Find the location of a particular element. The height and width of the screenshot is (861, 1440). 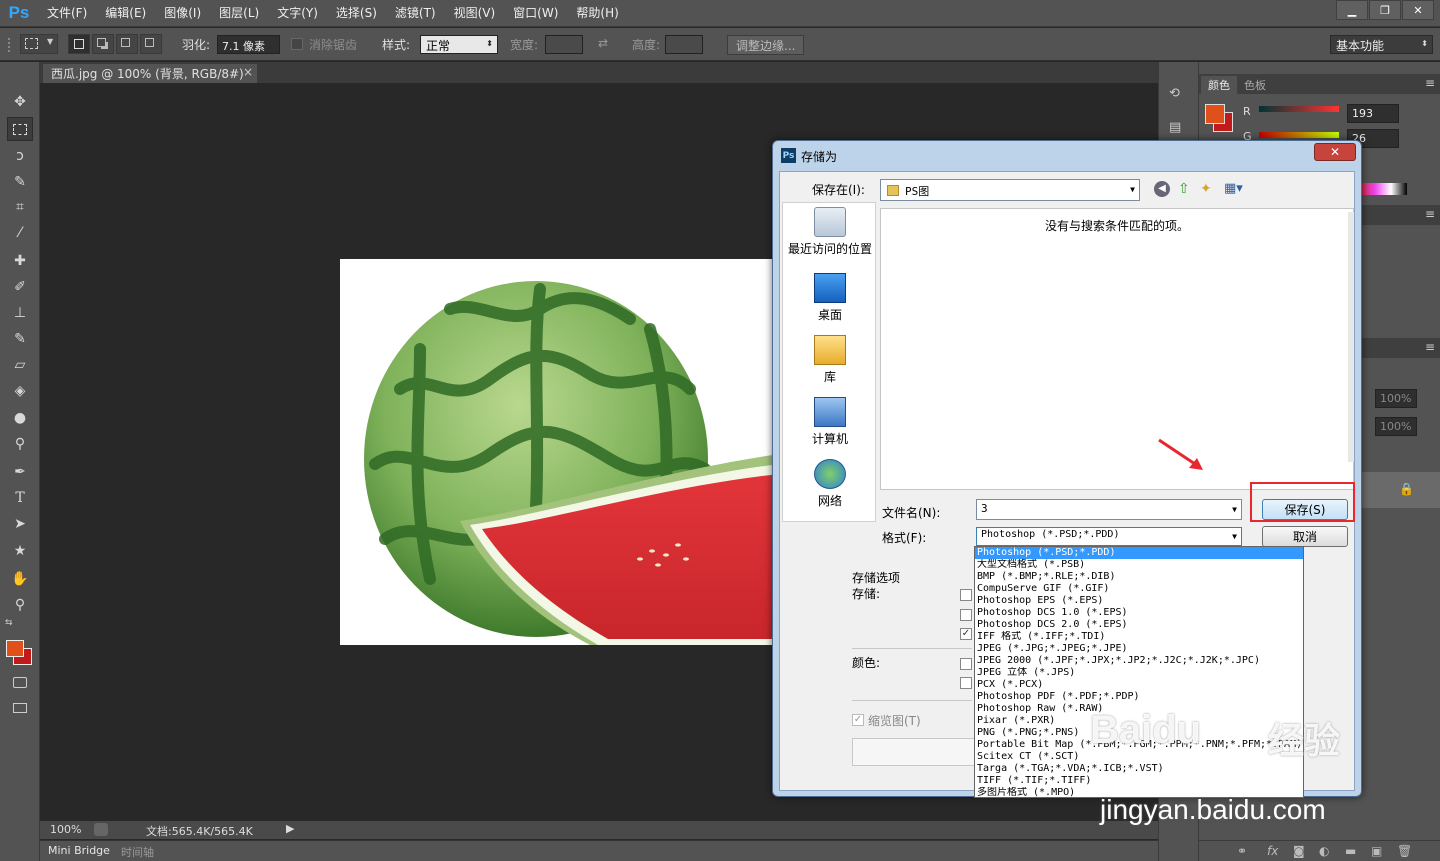

place-network: 网络 is located at coordinates (830, 484).